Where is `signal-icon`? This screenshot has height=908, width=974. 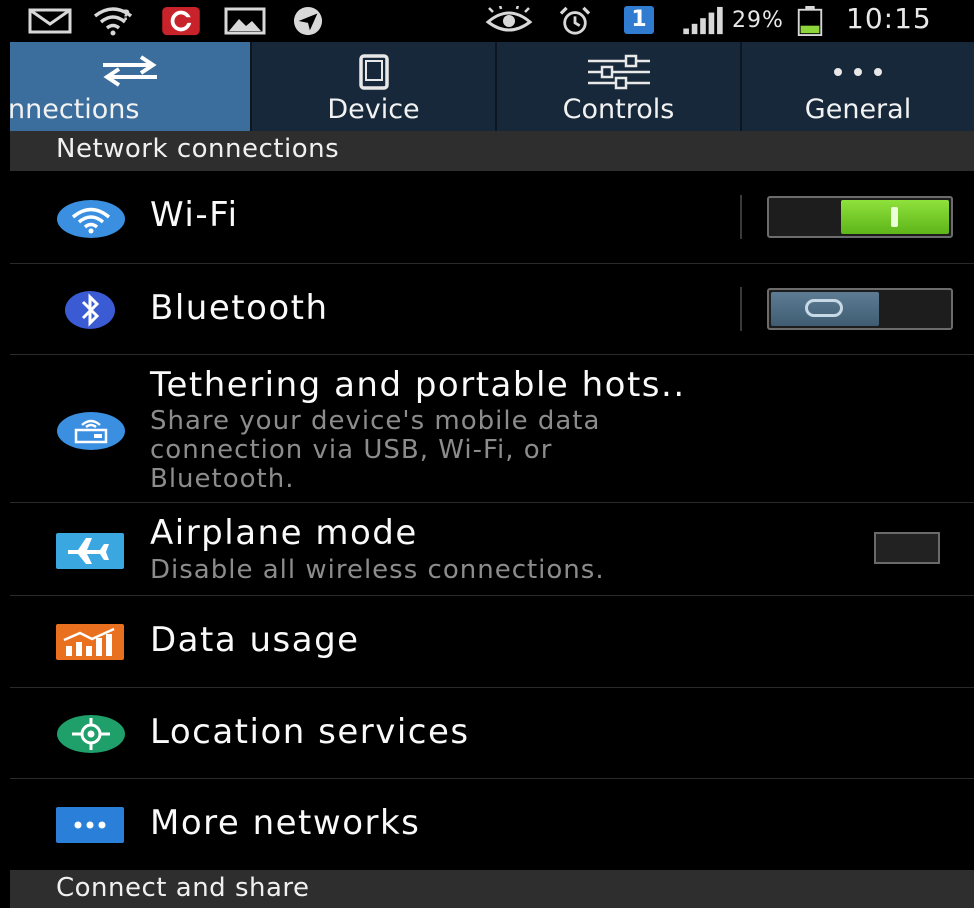
signal-icon is located at coordinates (703, 20).